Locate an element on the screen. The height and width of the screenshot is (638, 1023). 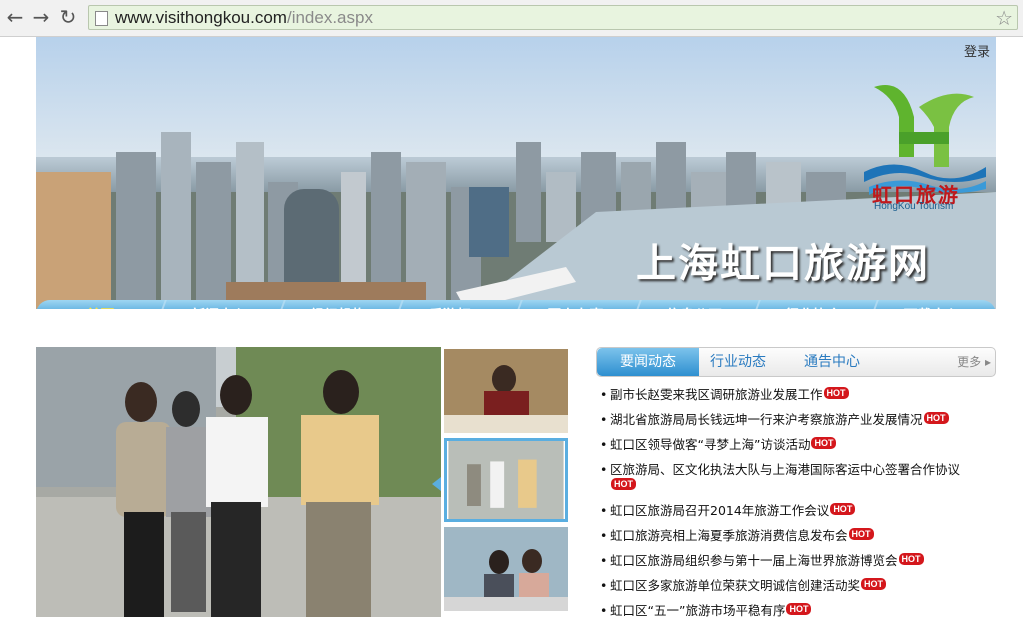
nav-info-disclosure: 信息公开 is located at coordinates (694, 304).